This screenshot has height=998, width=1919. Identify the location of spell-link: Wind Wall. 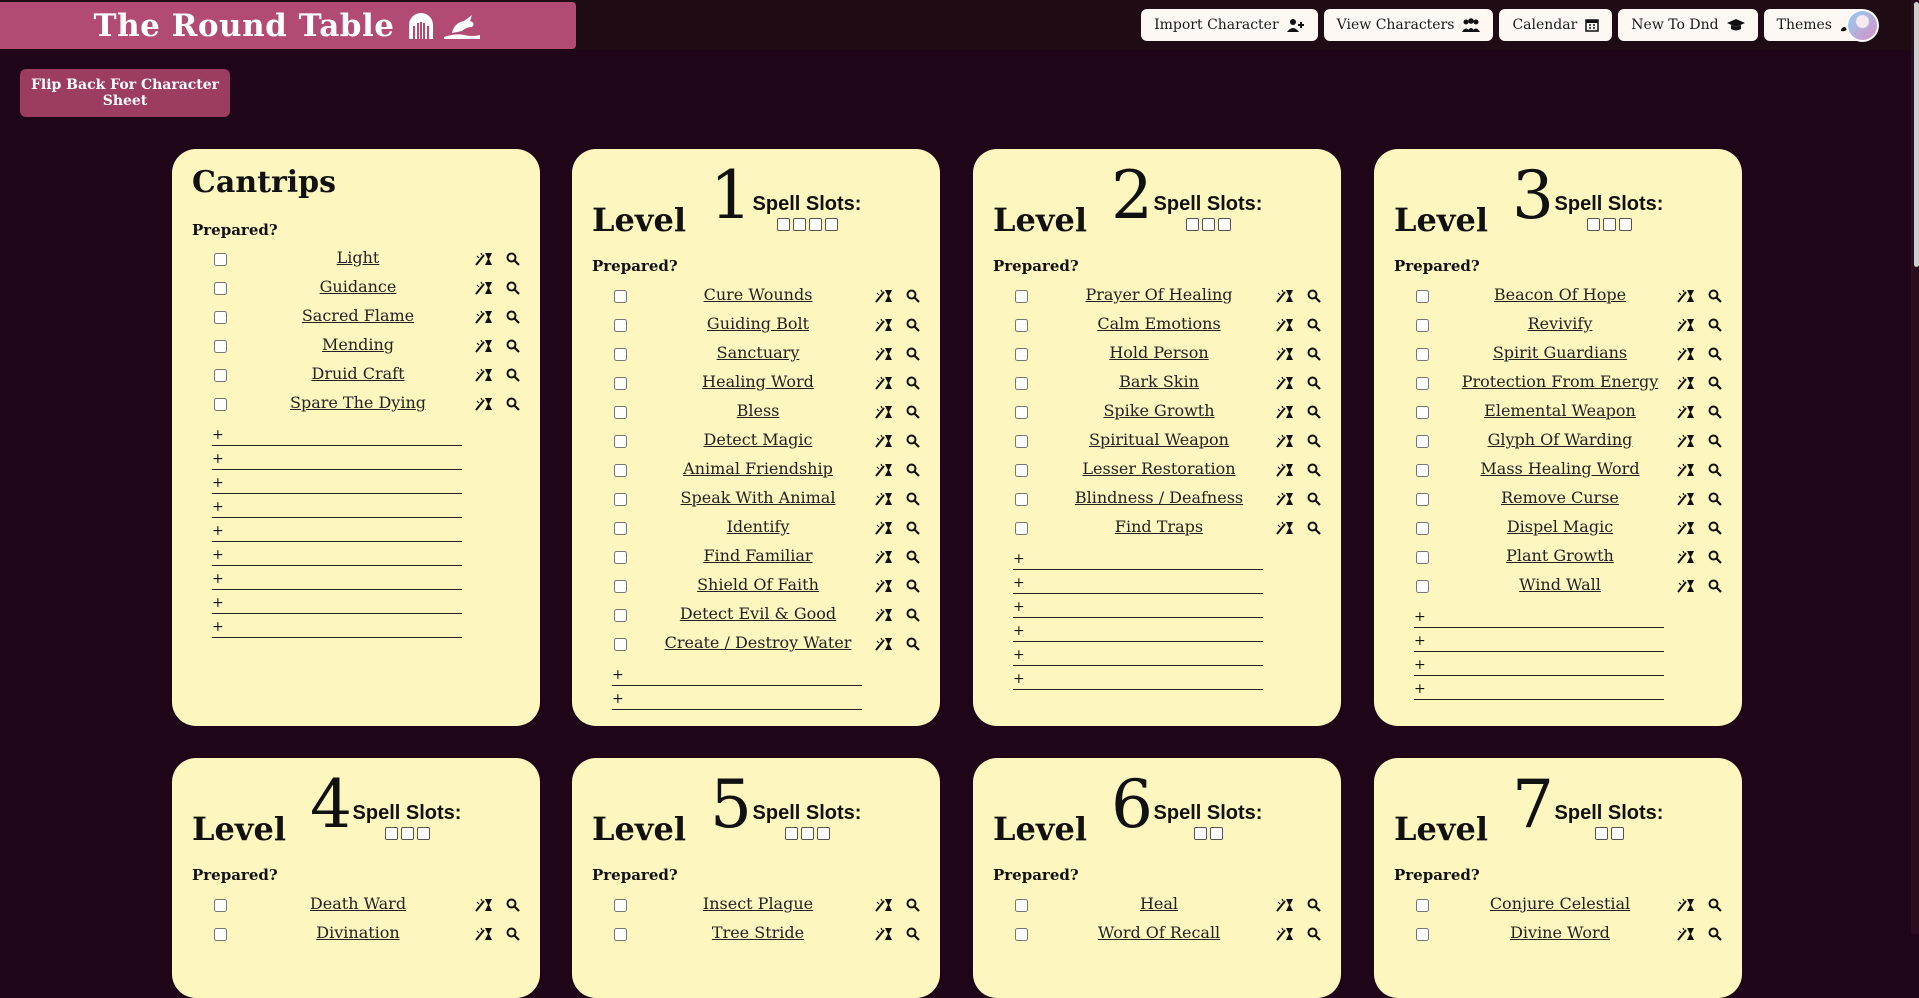
(1560, 584).